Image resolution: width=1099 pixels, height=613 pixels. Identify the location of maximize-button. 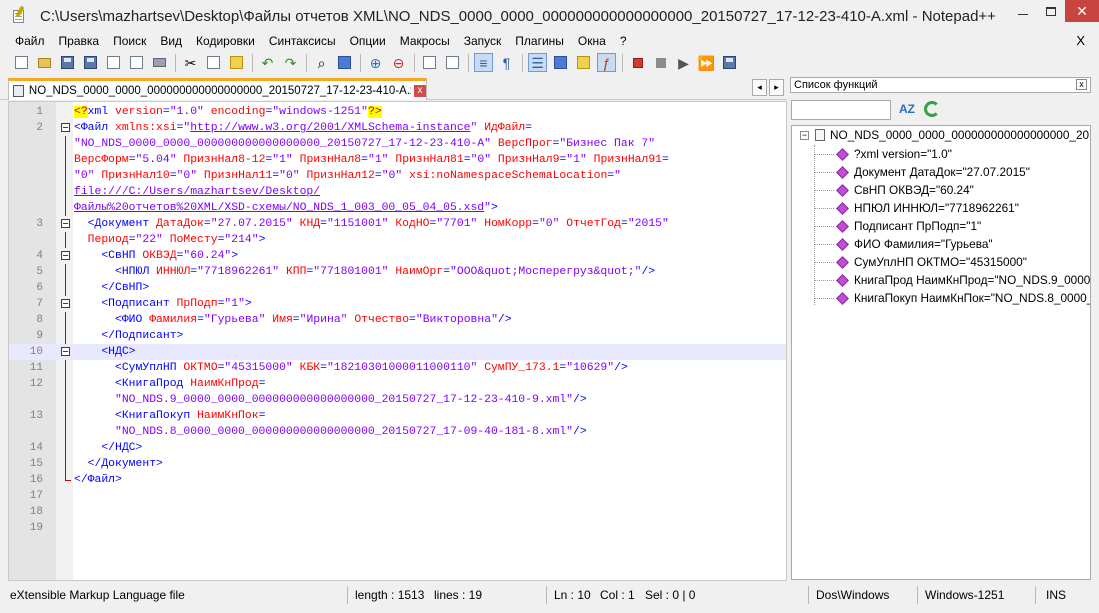
(1051, 11).